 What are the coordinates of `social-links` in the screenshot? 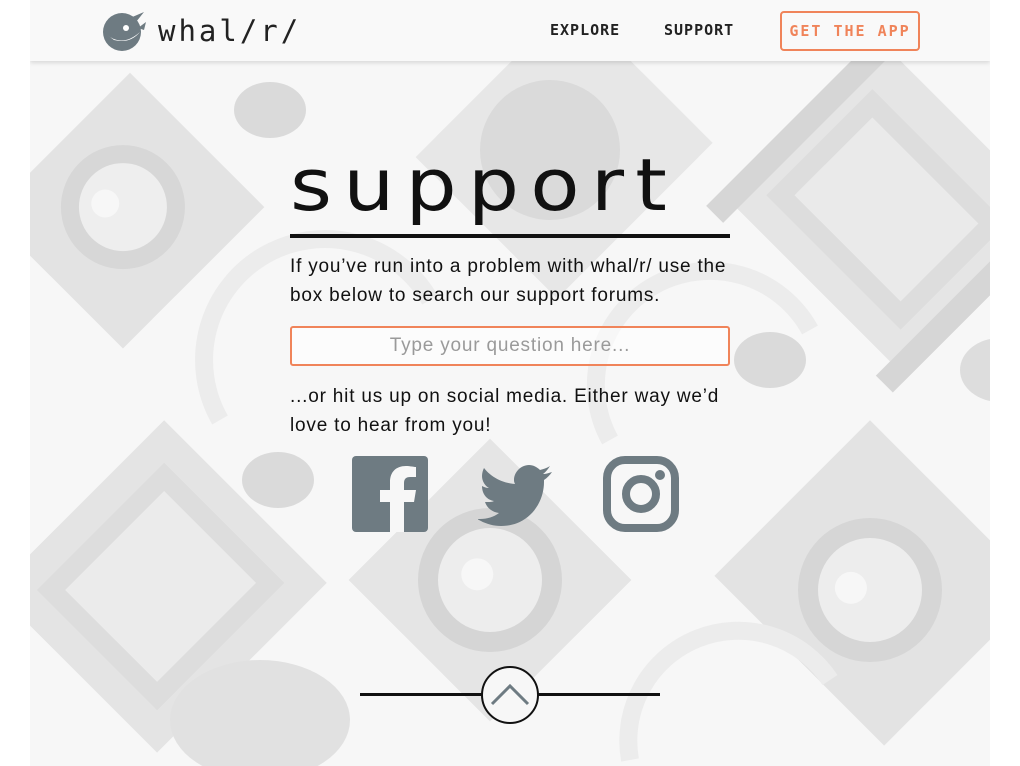 It's located at (510, 496).